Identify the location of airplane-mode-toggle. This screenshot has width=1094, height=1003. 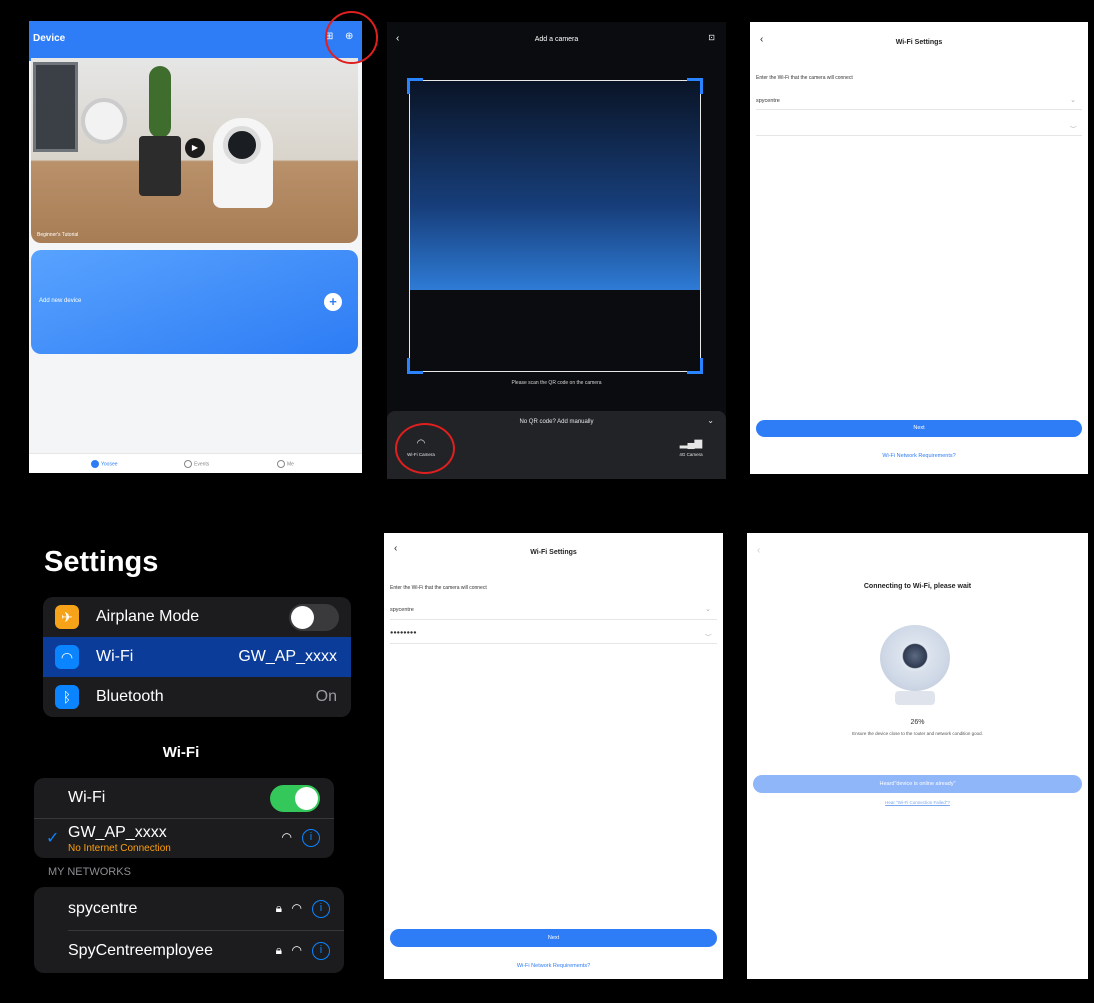
(314, 617).